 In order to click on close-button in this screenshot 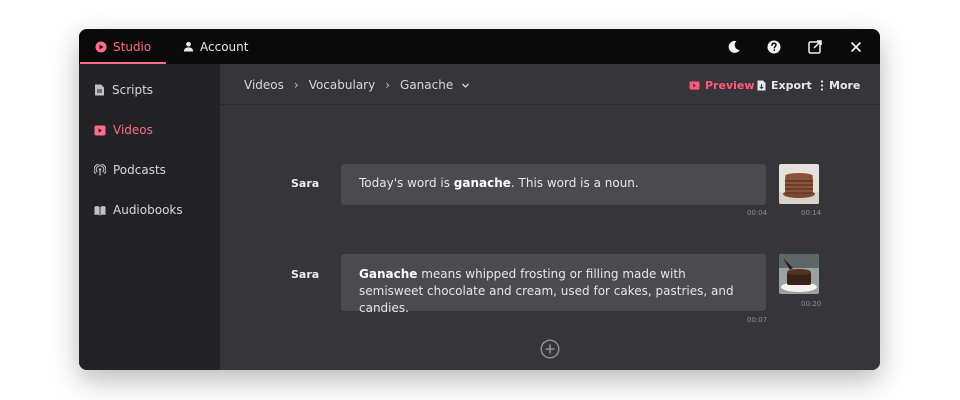, I will do `click(856, 47)`.